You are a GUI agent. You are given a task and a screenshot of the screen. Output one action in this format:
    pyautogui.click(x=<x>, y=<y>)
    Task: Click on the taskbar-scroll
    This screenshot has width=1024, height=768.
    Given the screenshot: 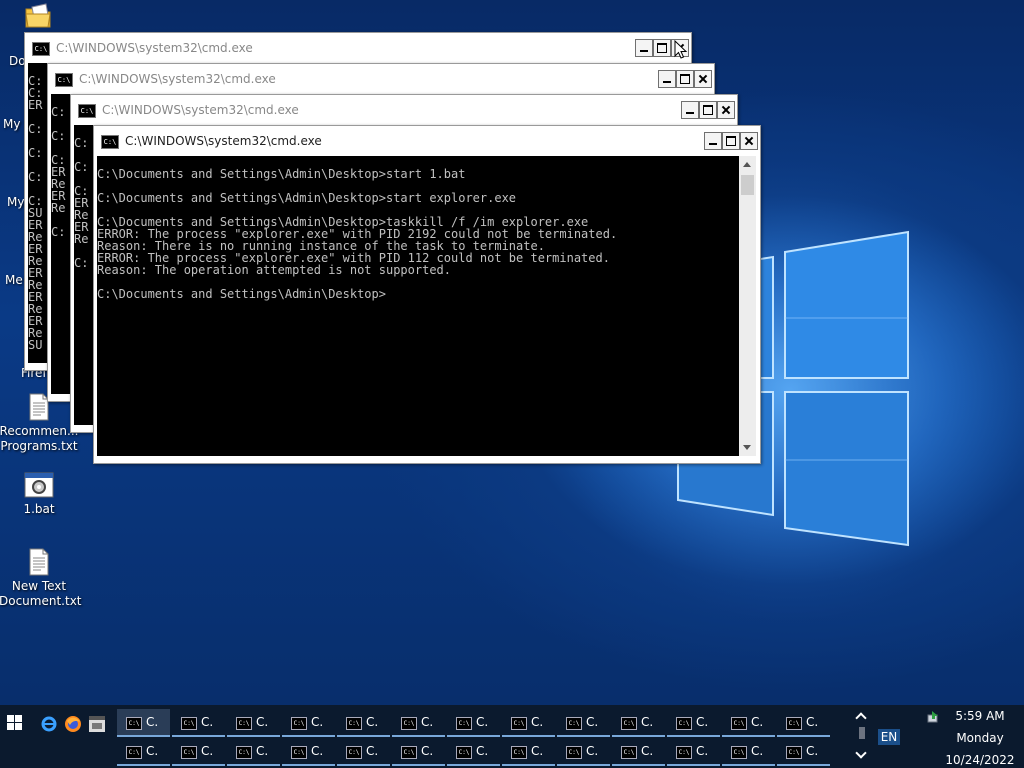 What is the action you would take?
    pyautogui.click(x=862, y=737)
    